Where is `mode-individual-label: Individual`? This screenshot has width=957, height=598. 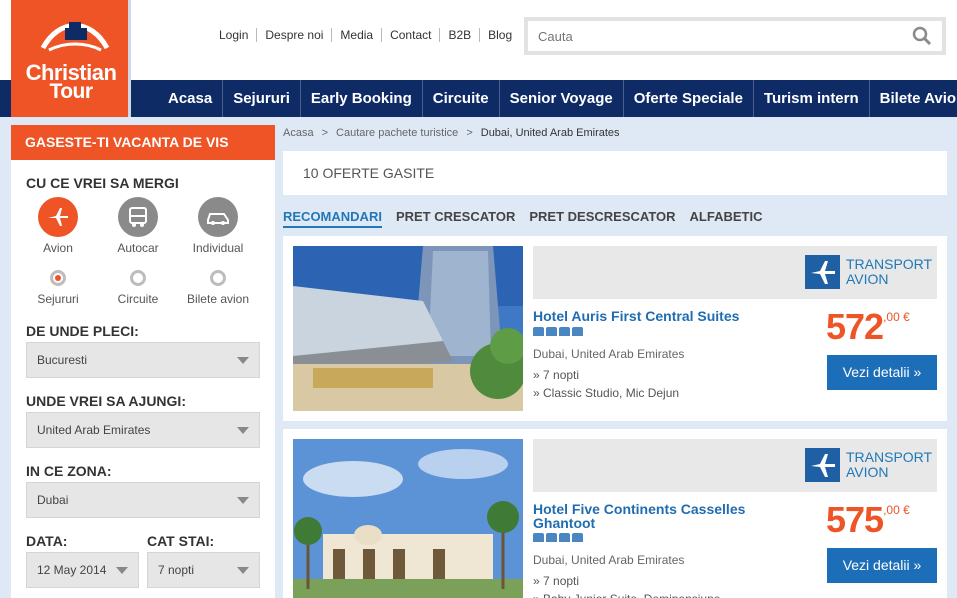
mode-individual-label: Individual is located at coordinates (218, 248).